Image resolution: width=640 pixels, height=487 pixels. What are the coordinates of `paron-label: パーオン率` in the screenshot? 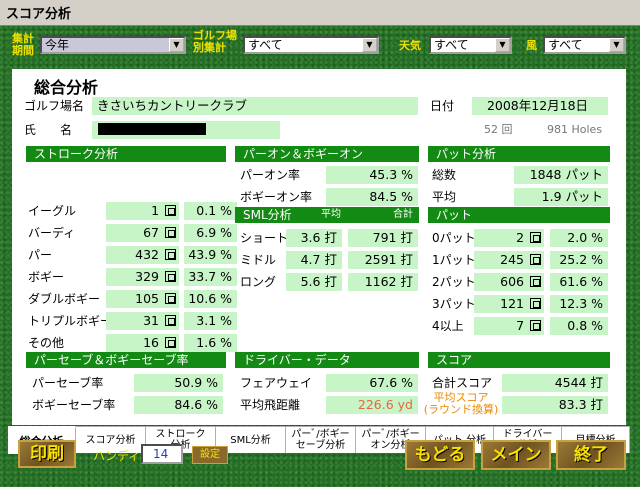 It's located at (270, 175).